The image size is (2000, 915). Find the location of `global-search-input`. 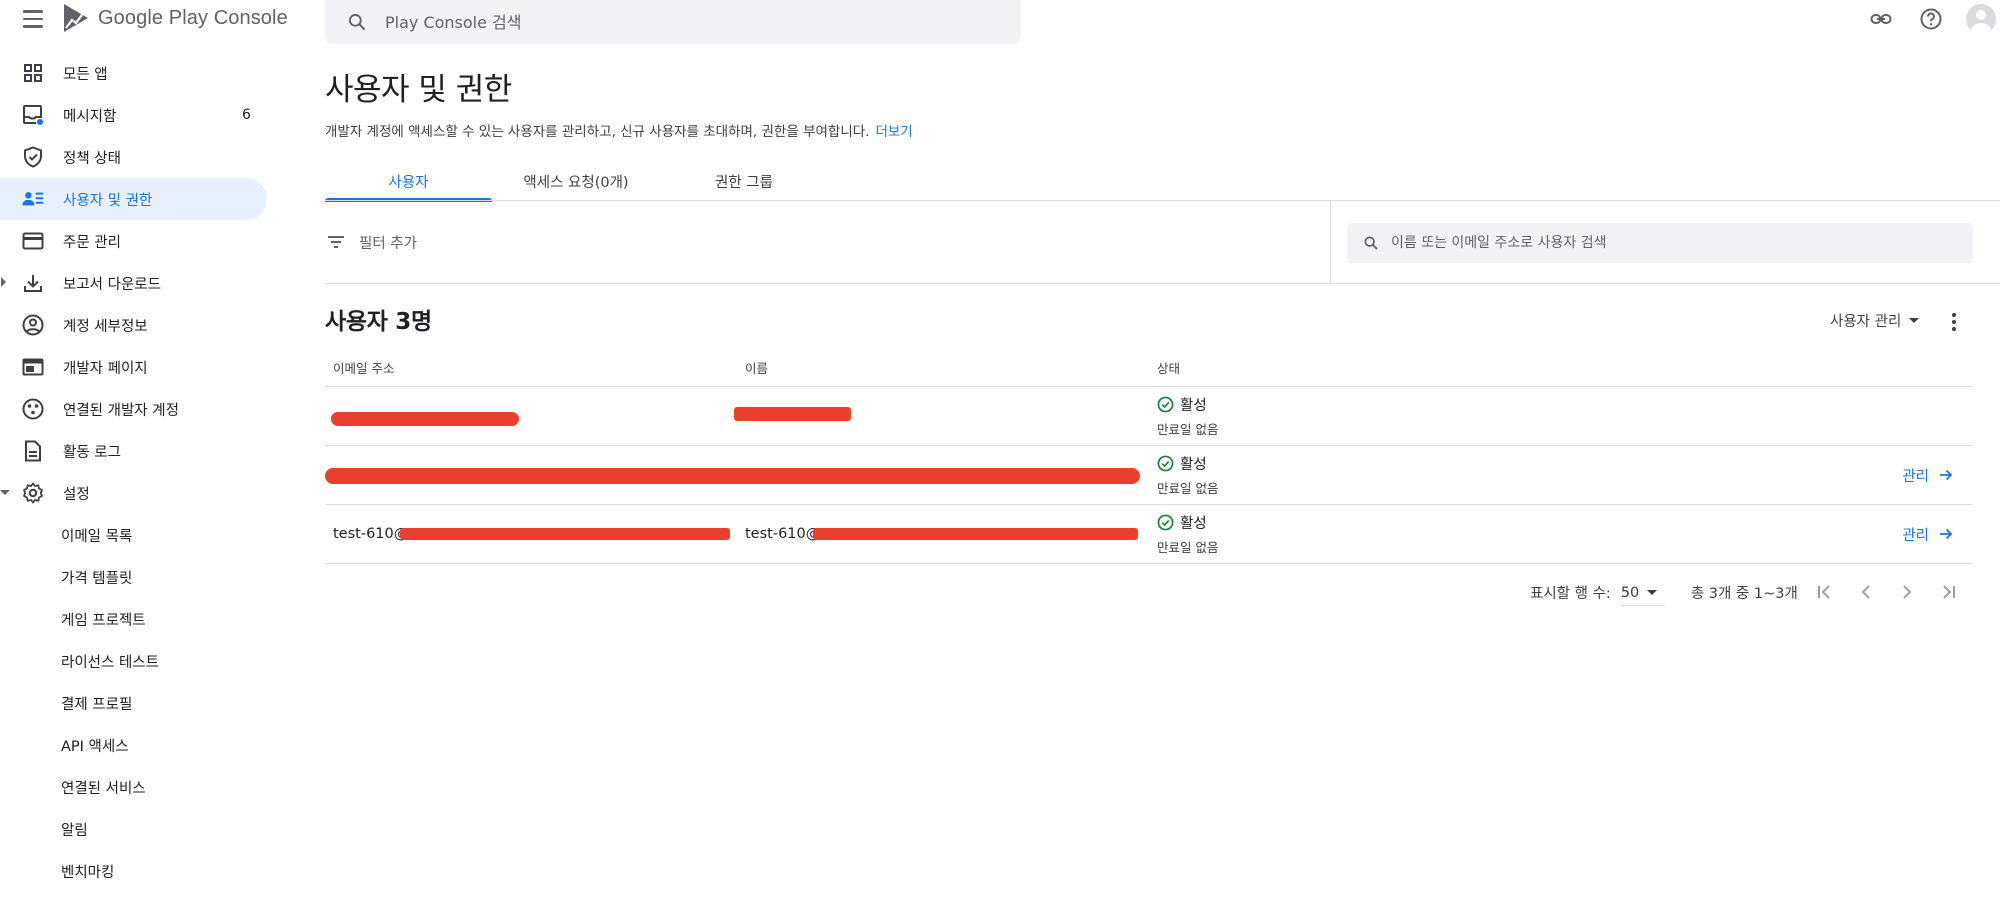

global-search-input is located at coordinates (665, 22).